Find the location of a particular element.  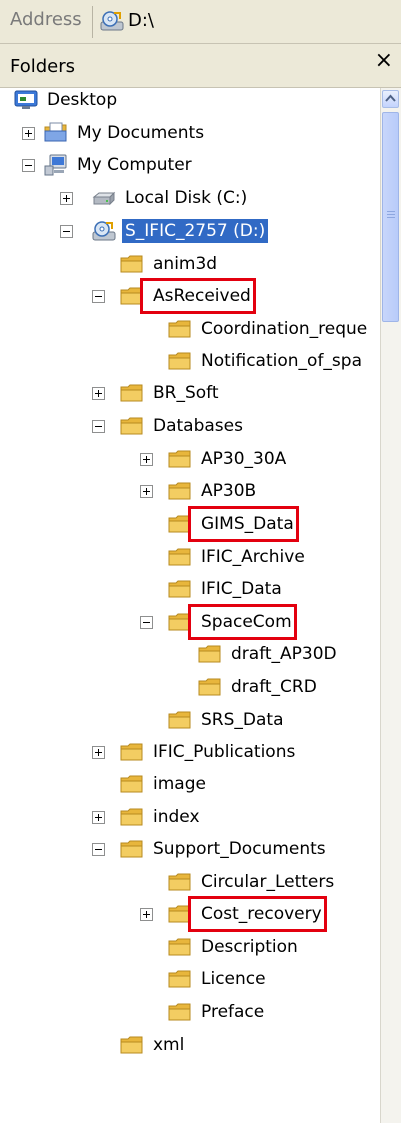

tree-item: Coordination_reque is located at coordinates (269, 329).